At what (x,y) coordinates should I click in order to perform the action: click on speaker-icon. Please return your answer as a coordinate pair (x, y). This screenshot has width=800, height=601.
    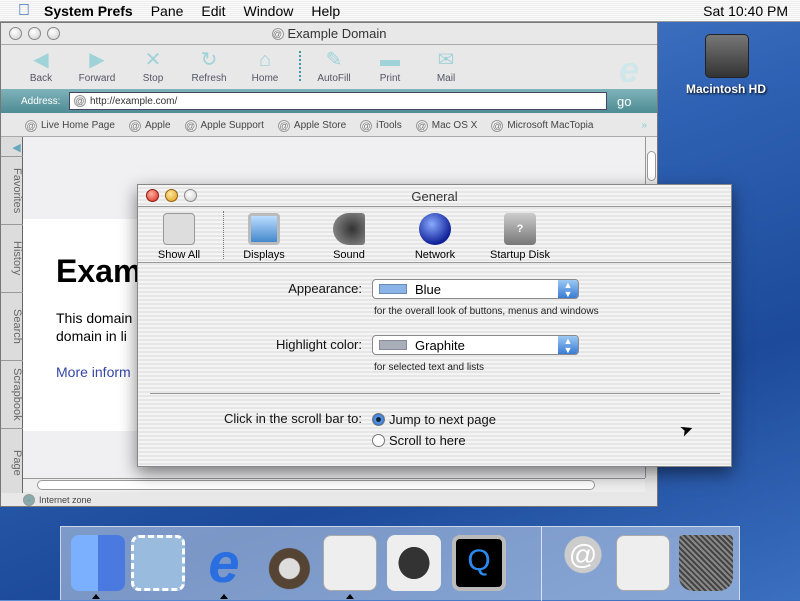
    Looking at the image, I should click on (349, 229).